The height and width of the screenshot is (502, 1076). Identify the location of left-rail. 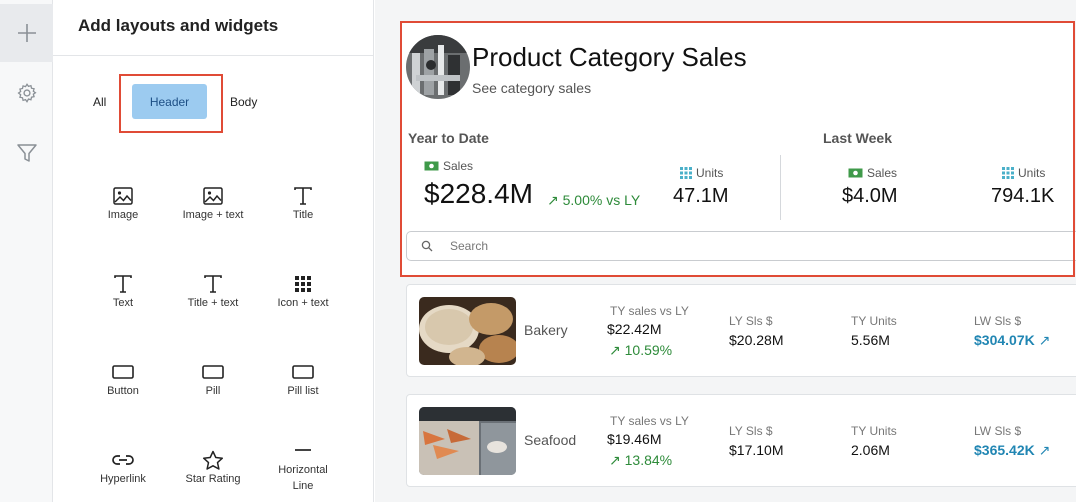
(26, 251).